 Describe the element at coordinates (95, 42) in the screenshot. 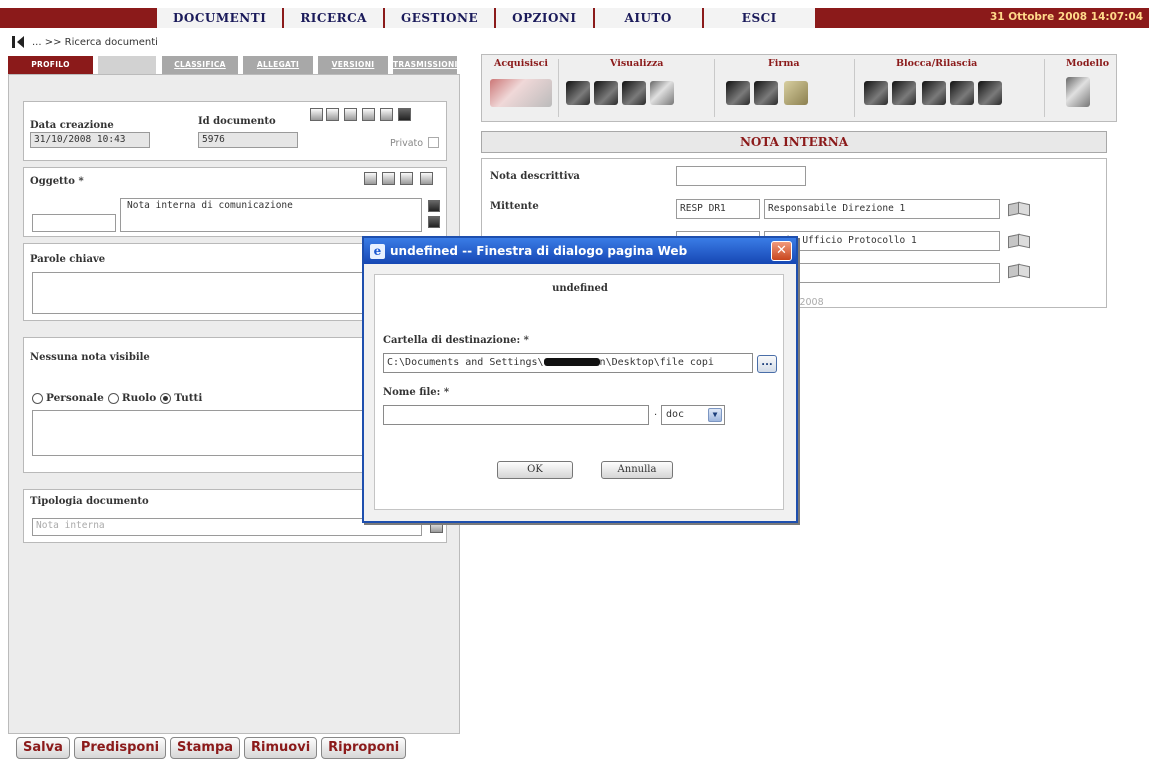

I see `breadcrumb-text: ... >> Ricerca documenti` at that location.